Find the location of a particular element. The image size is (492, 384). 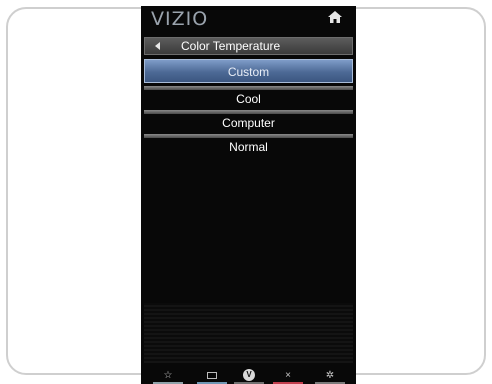

gear-icon: ✲ is located at coordinates (330, 375).